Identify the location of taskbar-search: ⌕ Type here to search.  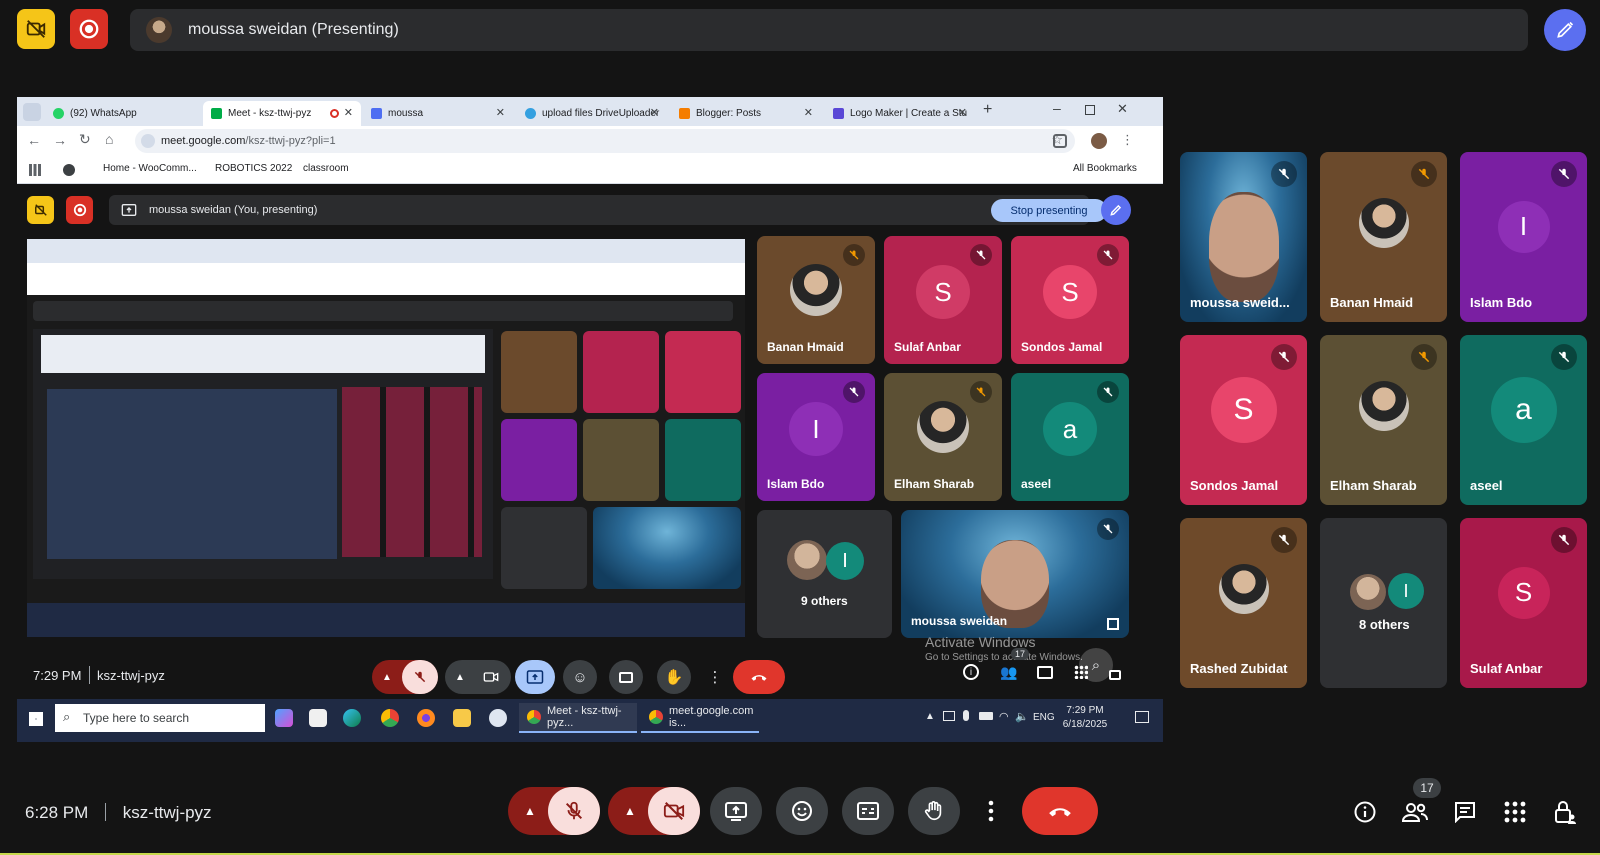
(160, 718).